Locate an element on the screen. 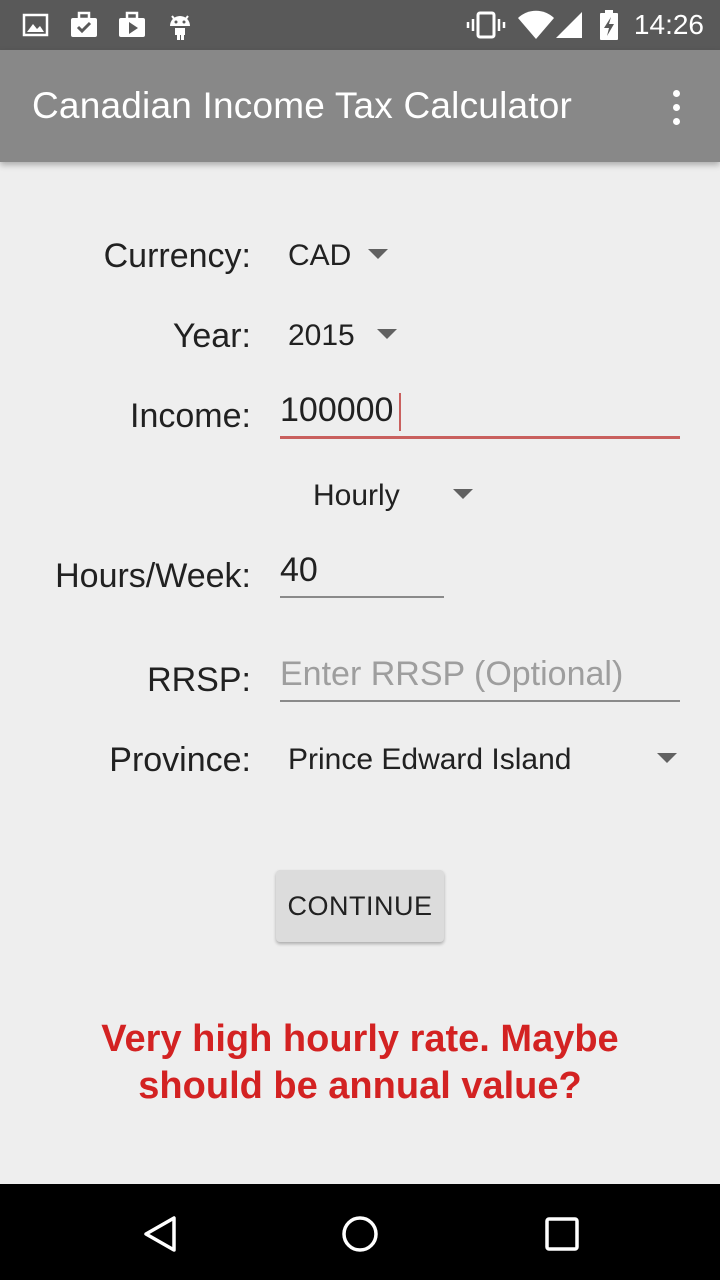  period-value: Hourly is located at coordinates (356, 495).